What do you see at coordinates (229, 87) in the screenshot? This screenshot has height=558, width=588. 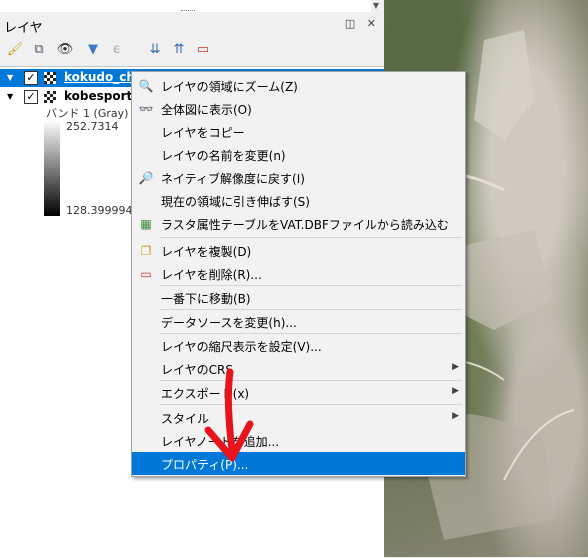 I see `menu-label: レイヤの領域にズーム(Z)` at bounding box center [229, 87].